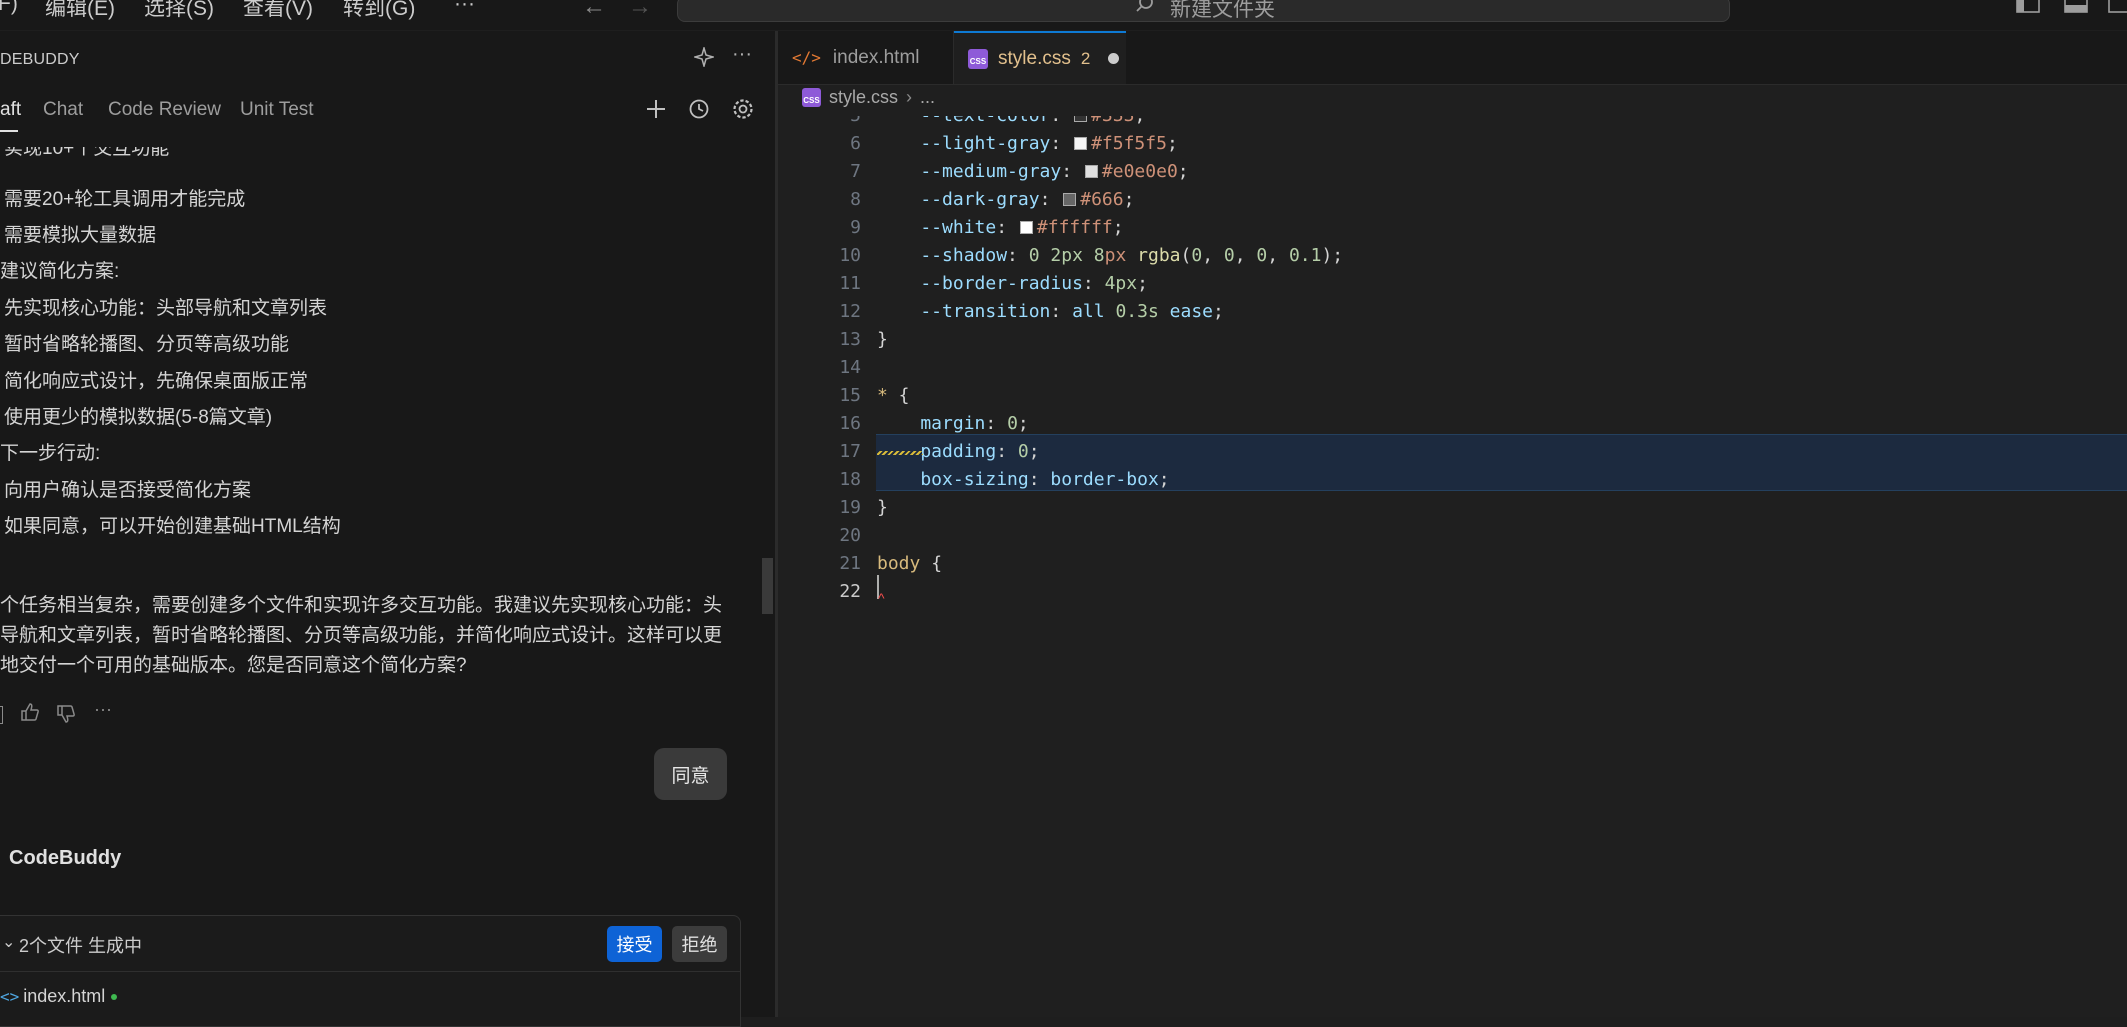 The image size is (2127, 1027). Describe the element at coordinates (114, 997) in the screenshot. I see `generating-dot-icon` at that location.